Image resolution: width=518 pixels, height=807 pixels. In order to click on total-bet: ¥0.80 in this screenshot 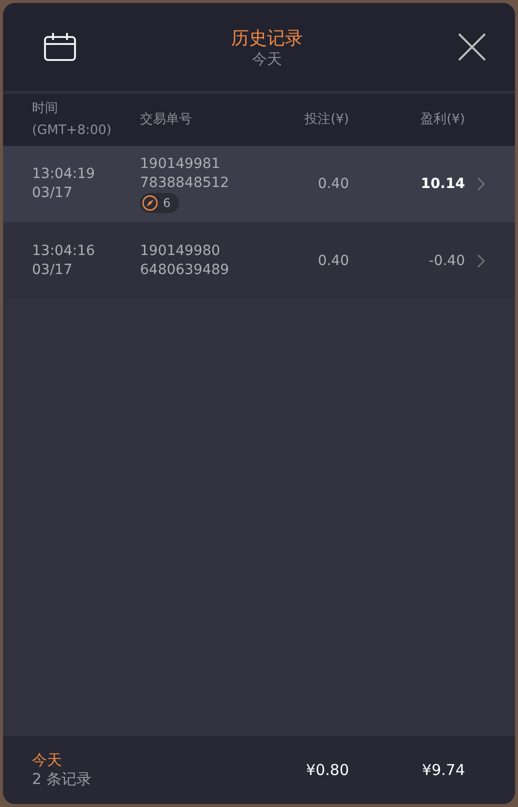, I will do `click(327, 770)`.